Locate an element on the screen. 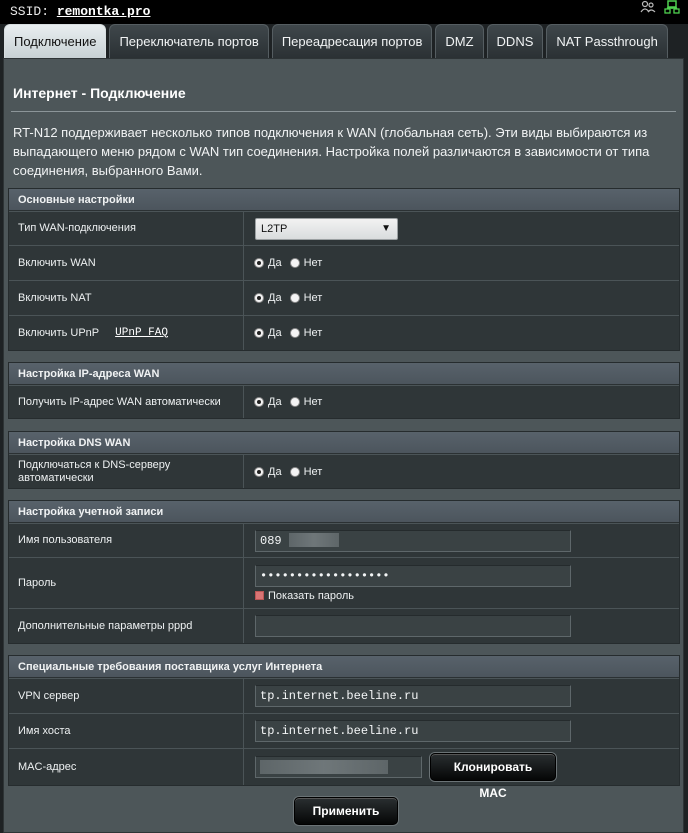 The image size is (688, 833). enable-wan-no-radio is located at coordinates (294, 263).